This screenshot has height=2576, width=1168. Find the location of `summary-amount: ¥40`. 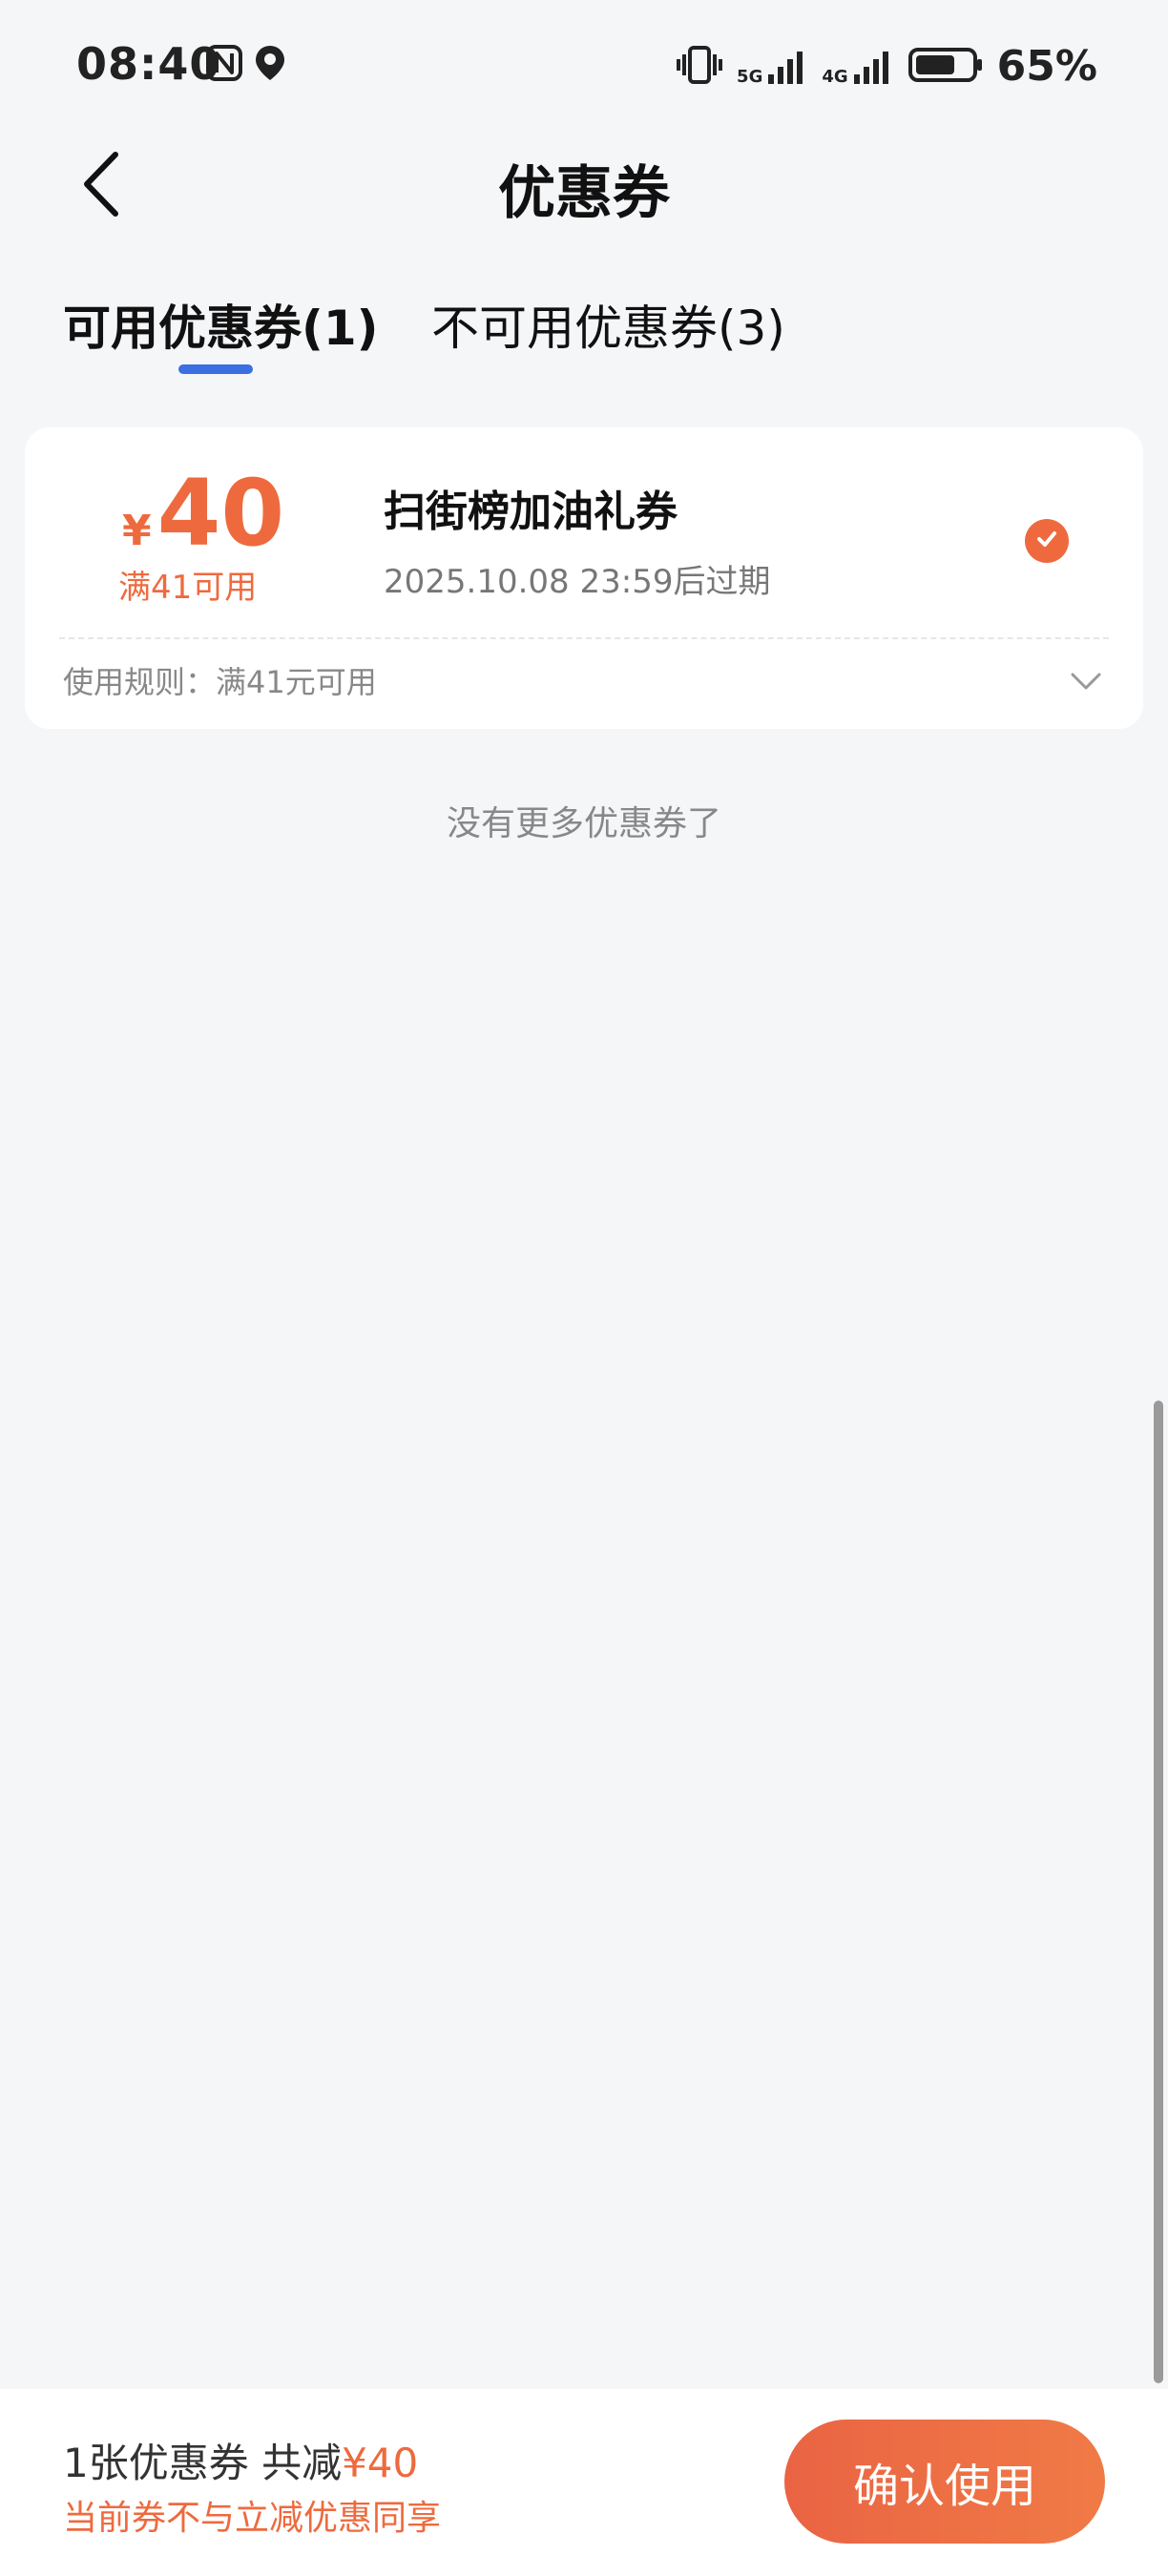

summary-amount: ¥40 is located at coordinates (380, 2463).